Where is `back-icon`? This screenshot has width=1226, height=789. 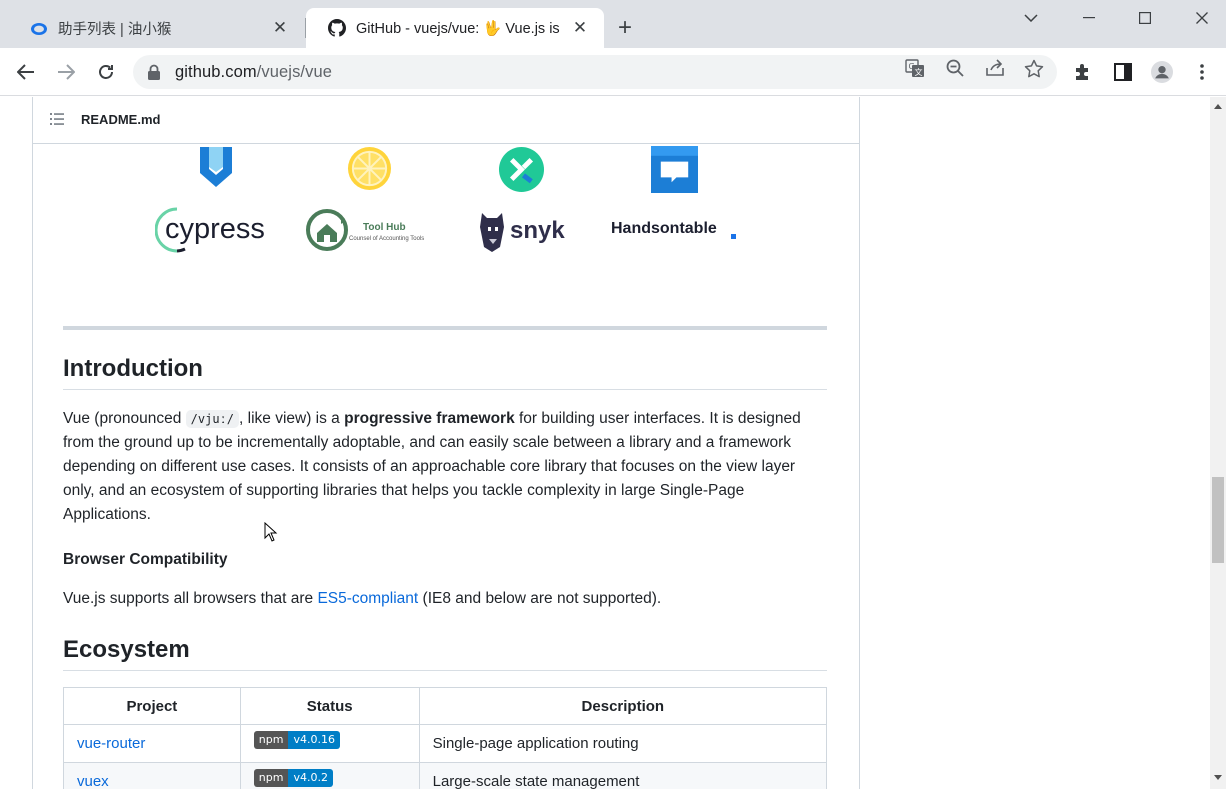
back-icon is located at coordinates (26, 72).